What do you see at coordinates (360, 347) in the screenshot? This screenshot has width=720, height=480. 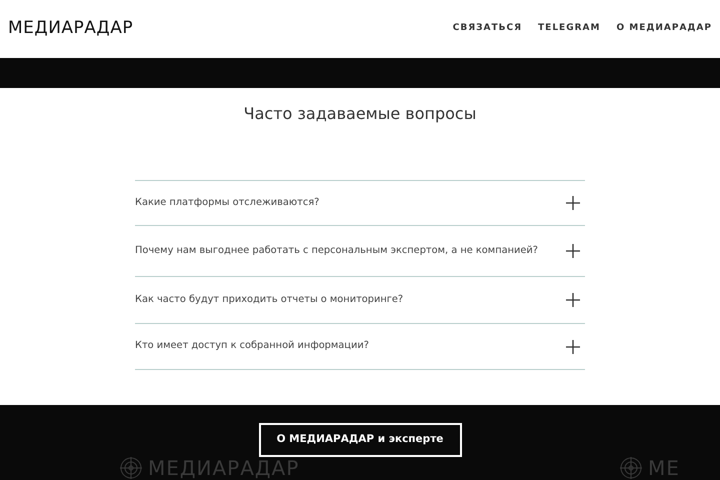 I see `faq-question: Кто имеет доступ к собранной информации?` at bounding box center [360, 347].